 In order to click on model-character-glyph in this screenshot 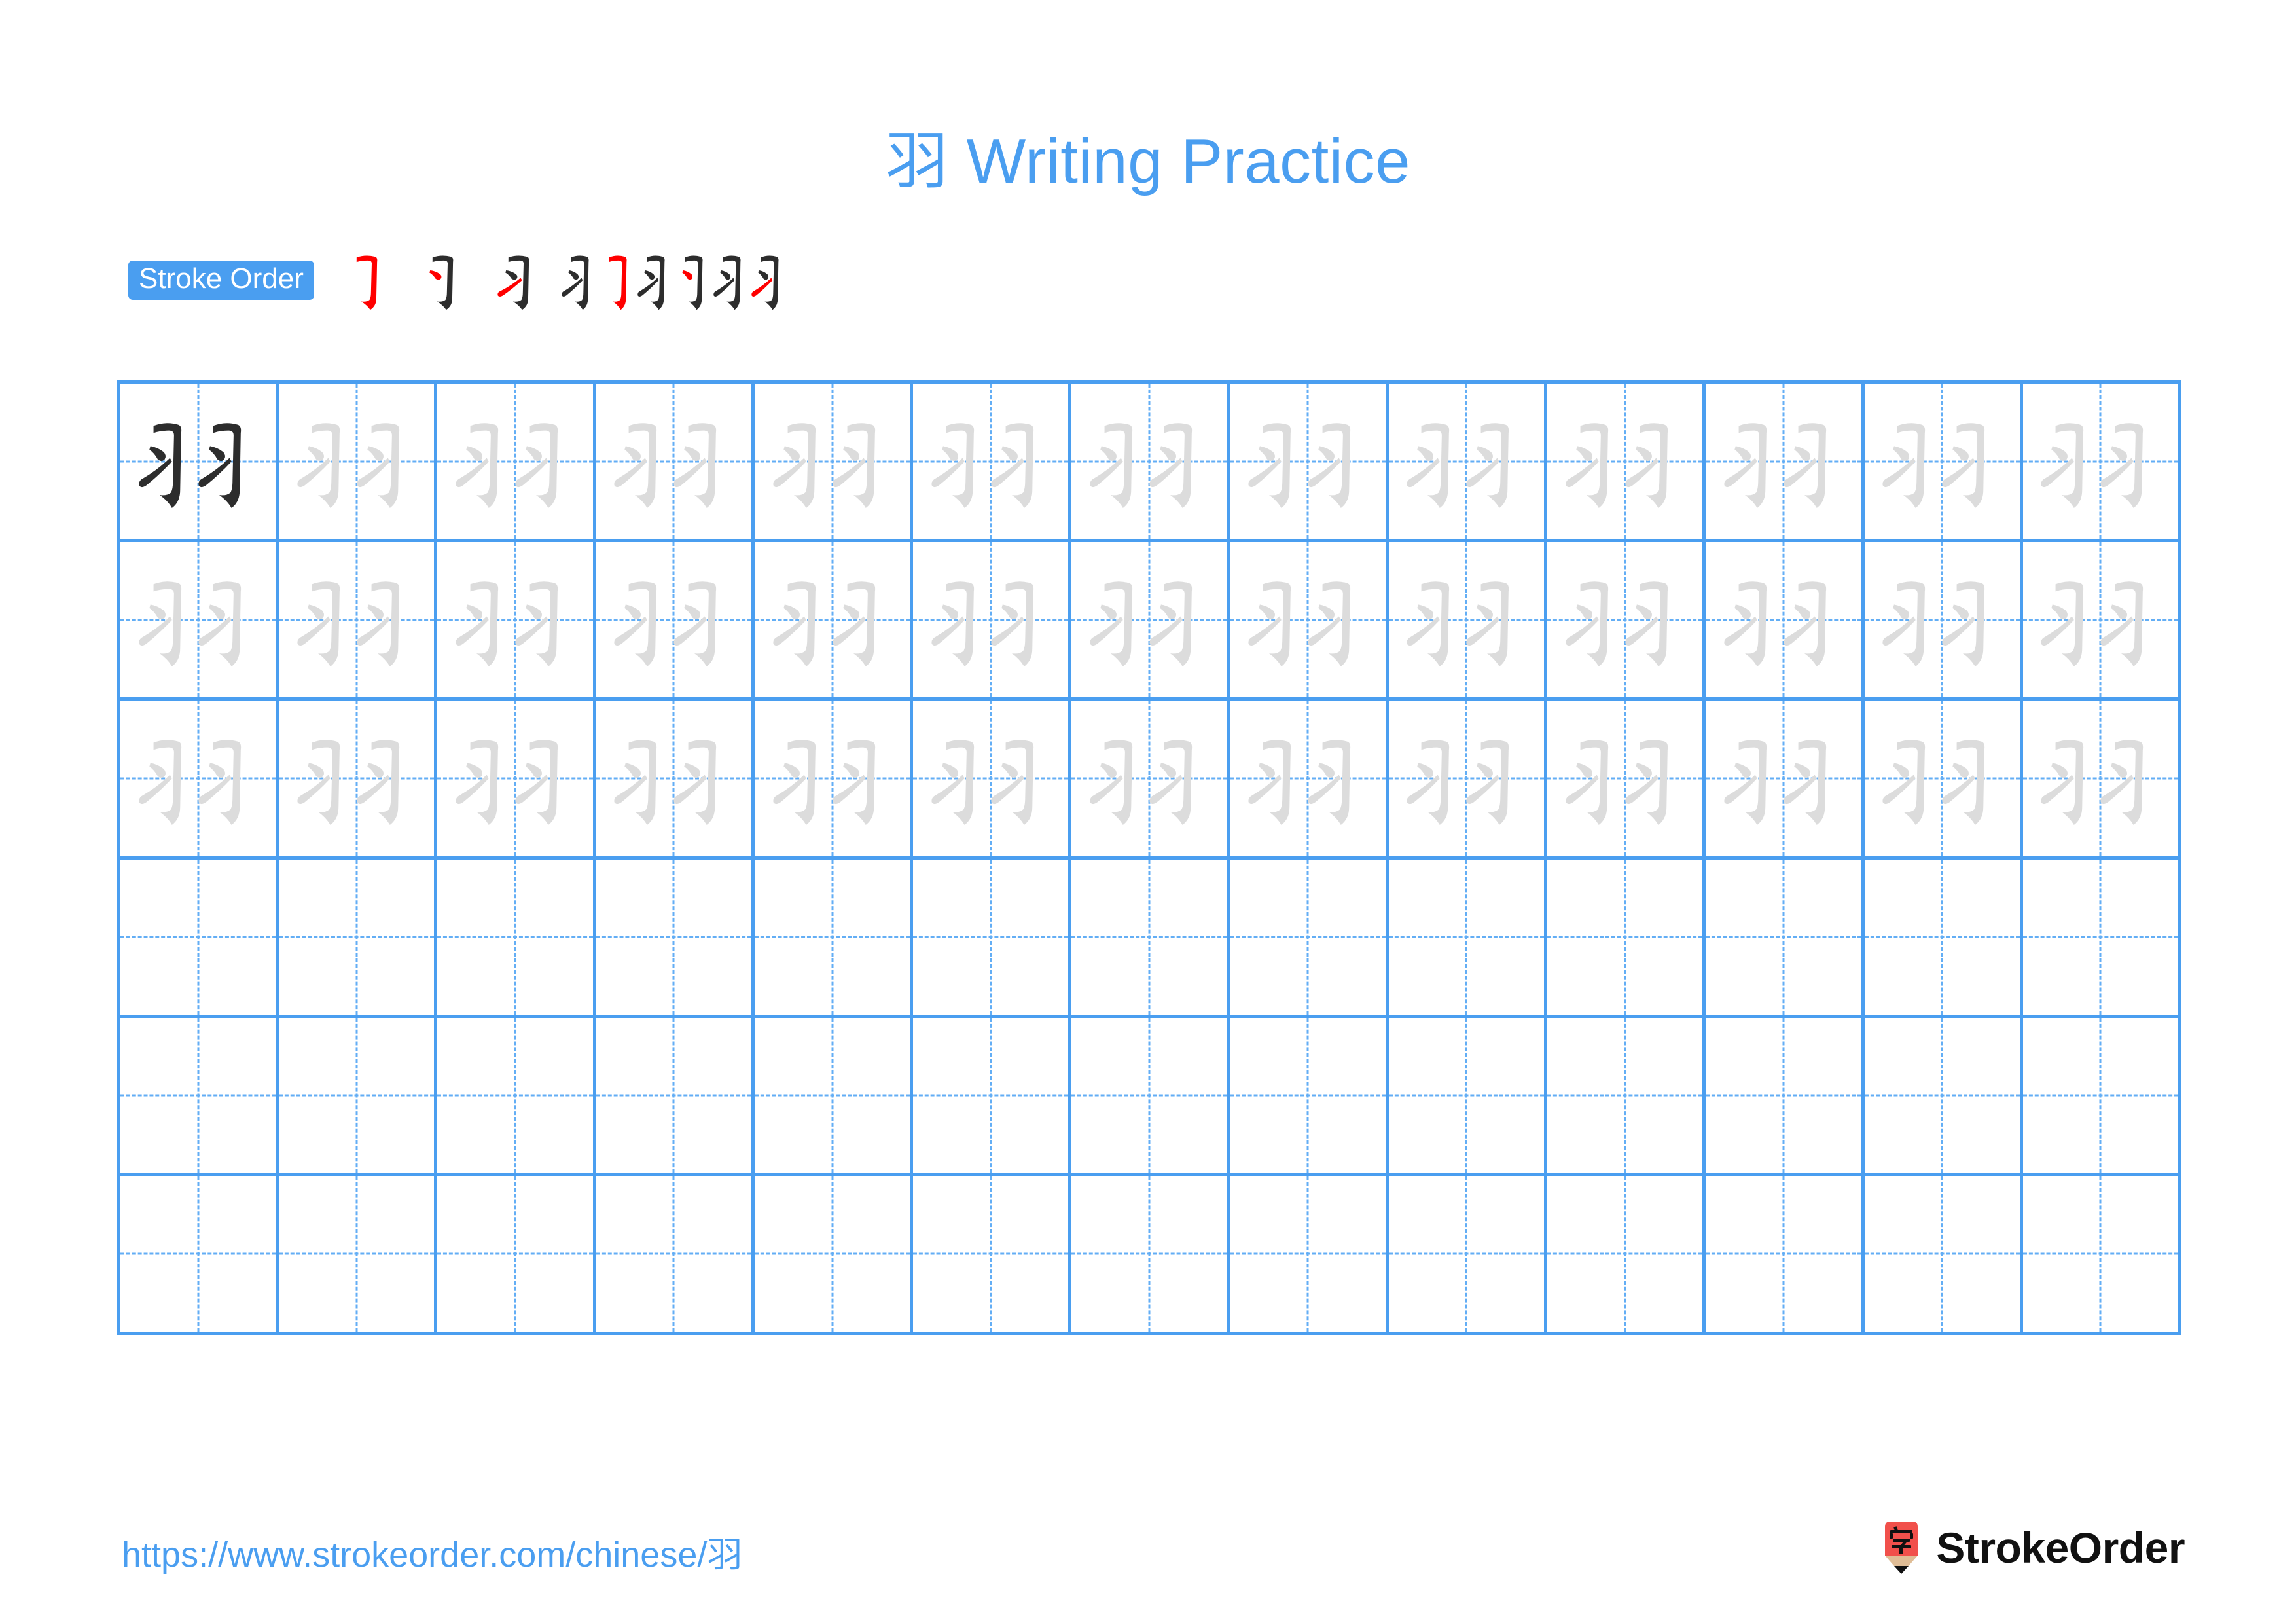, I will do `click(198, 461)`.